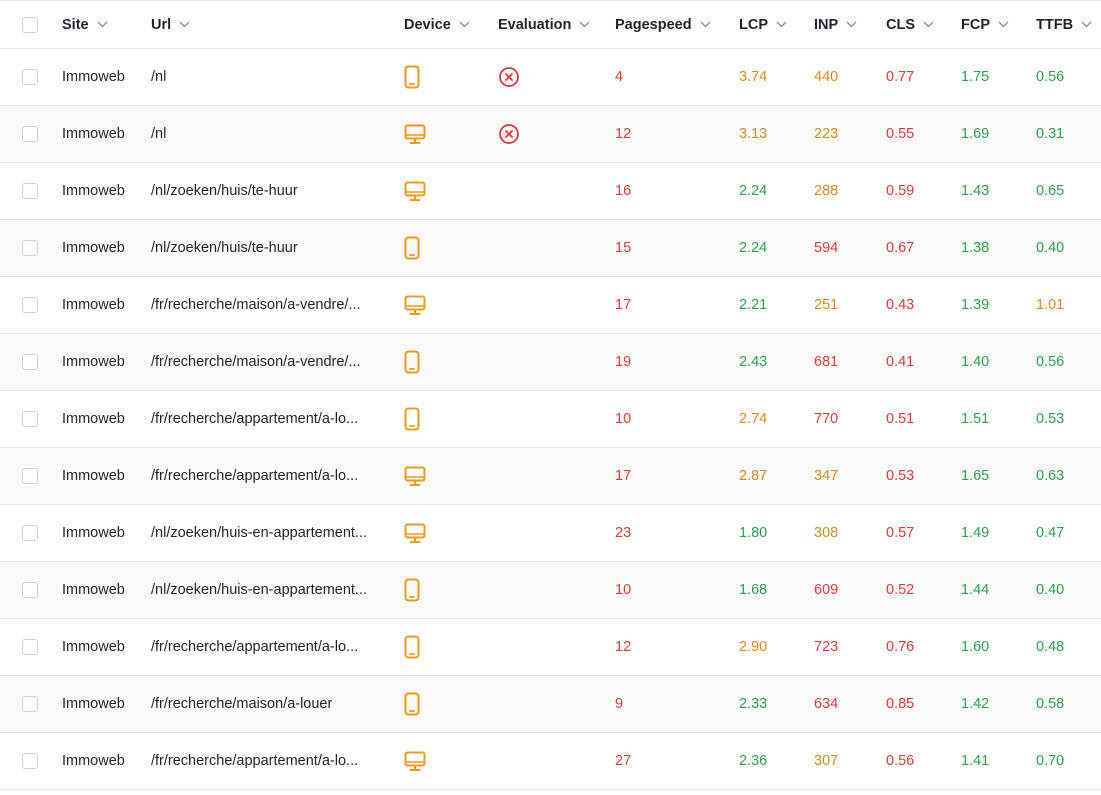  I want to click on lcp-value: 2.21, so click(753, 305).